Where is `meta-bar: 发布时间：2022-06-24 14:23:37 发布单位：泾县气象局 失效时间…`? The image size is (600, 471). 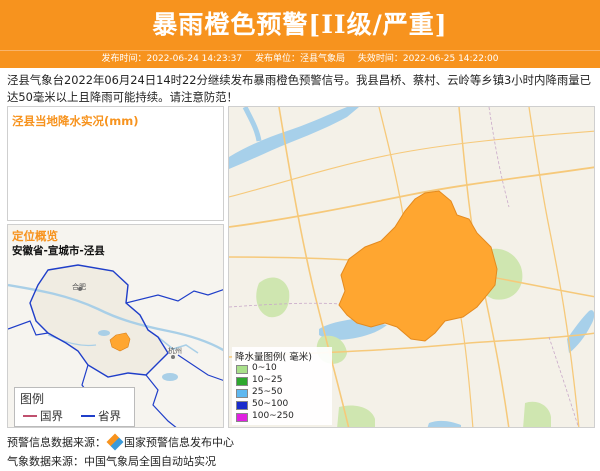
meta-bar: 发布时间：2022-06-24 14:23:37 发布单位：泾县气象局 失效时间… is located at coordinates (300, 59).